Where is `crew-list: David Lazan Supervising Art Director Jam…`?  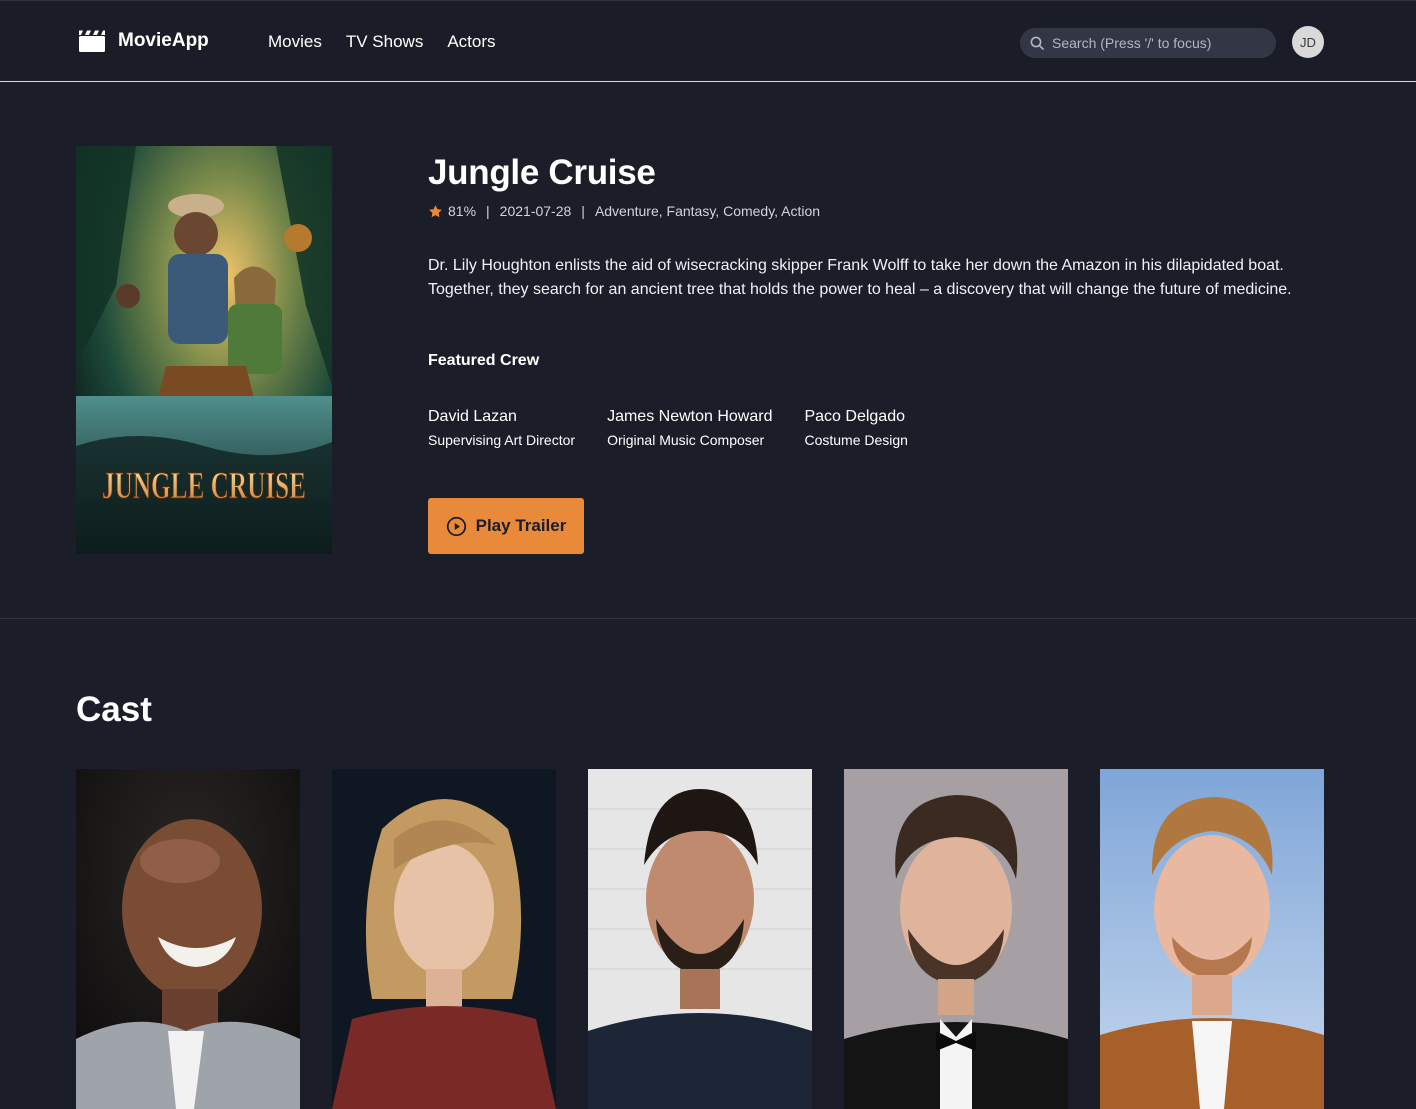 crew-list: David Lazan Supervising Art Director Jam… is located at coordinates (684, 428).